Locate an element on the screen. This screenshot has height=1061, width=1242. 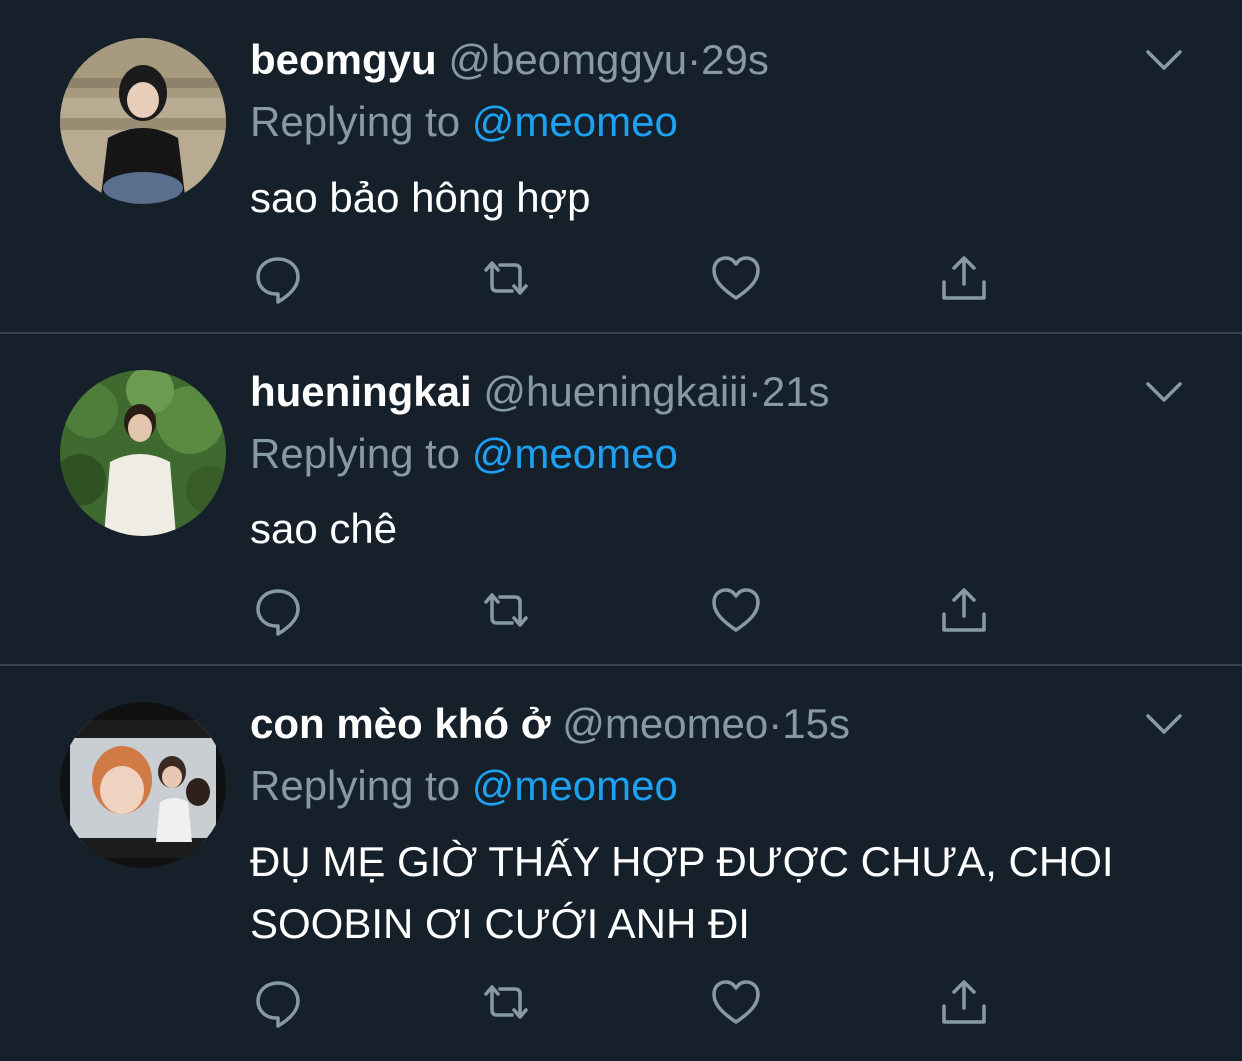
tweet-text: sao chê is located at coordinates (324, 528).